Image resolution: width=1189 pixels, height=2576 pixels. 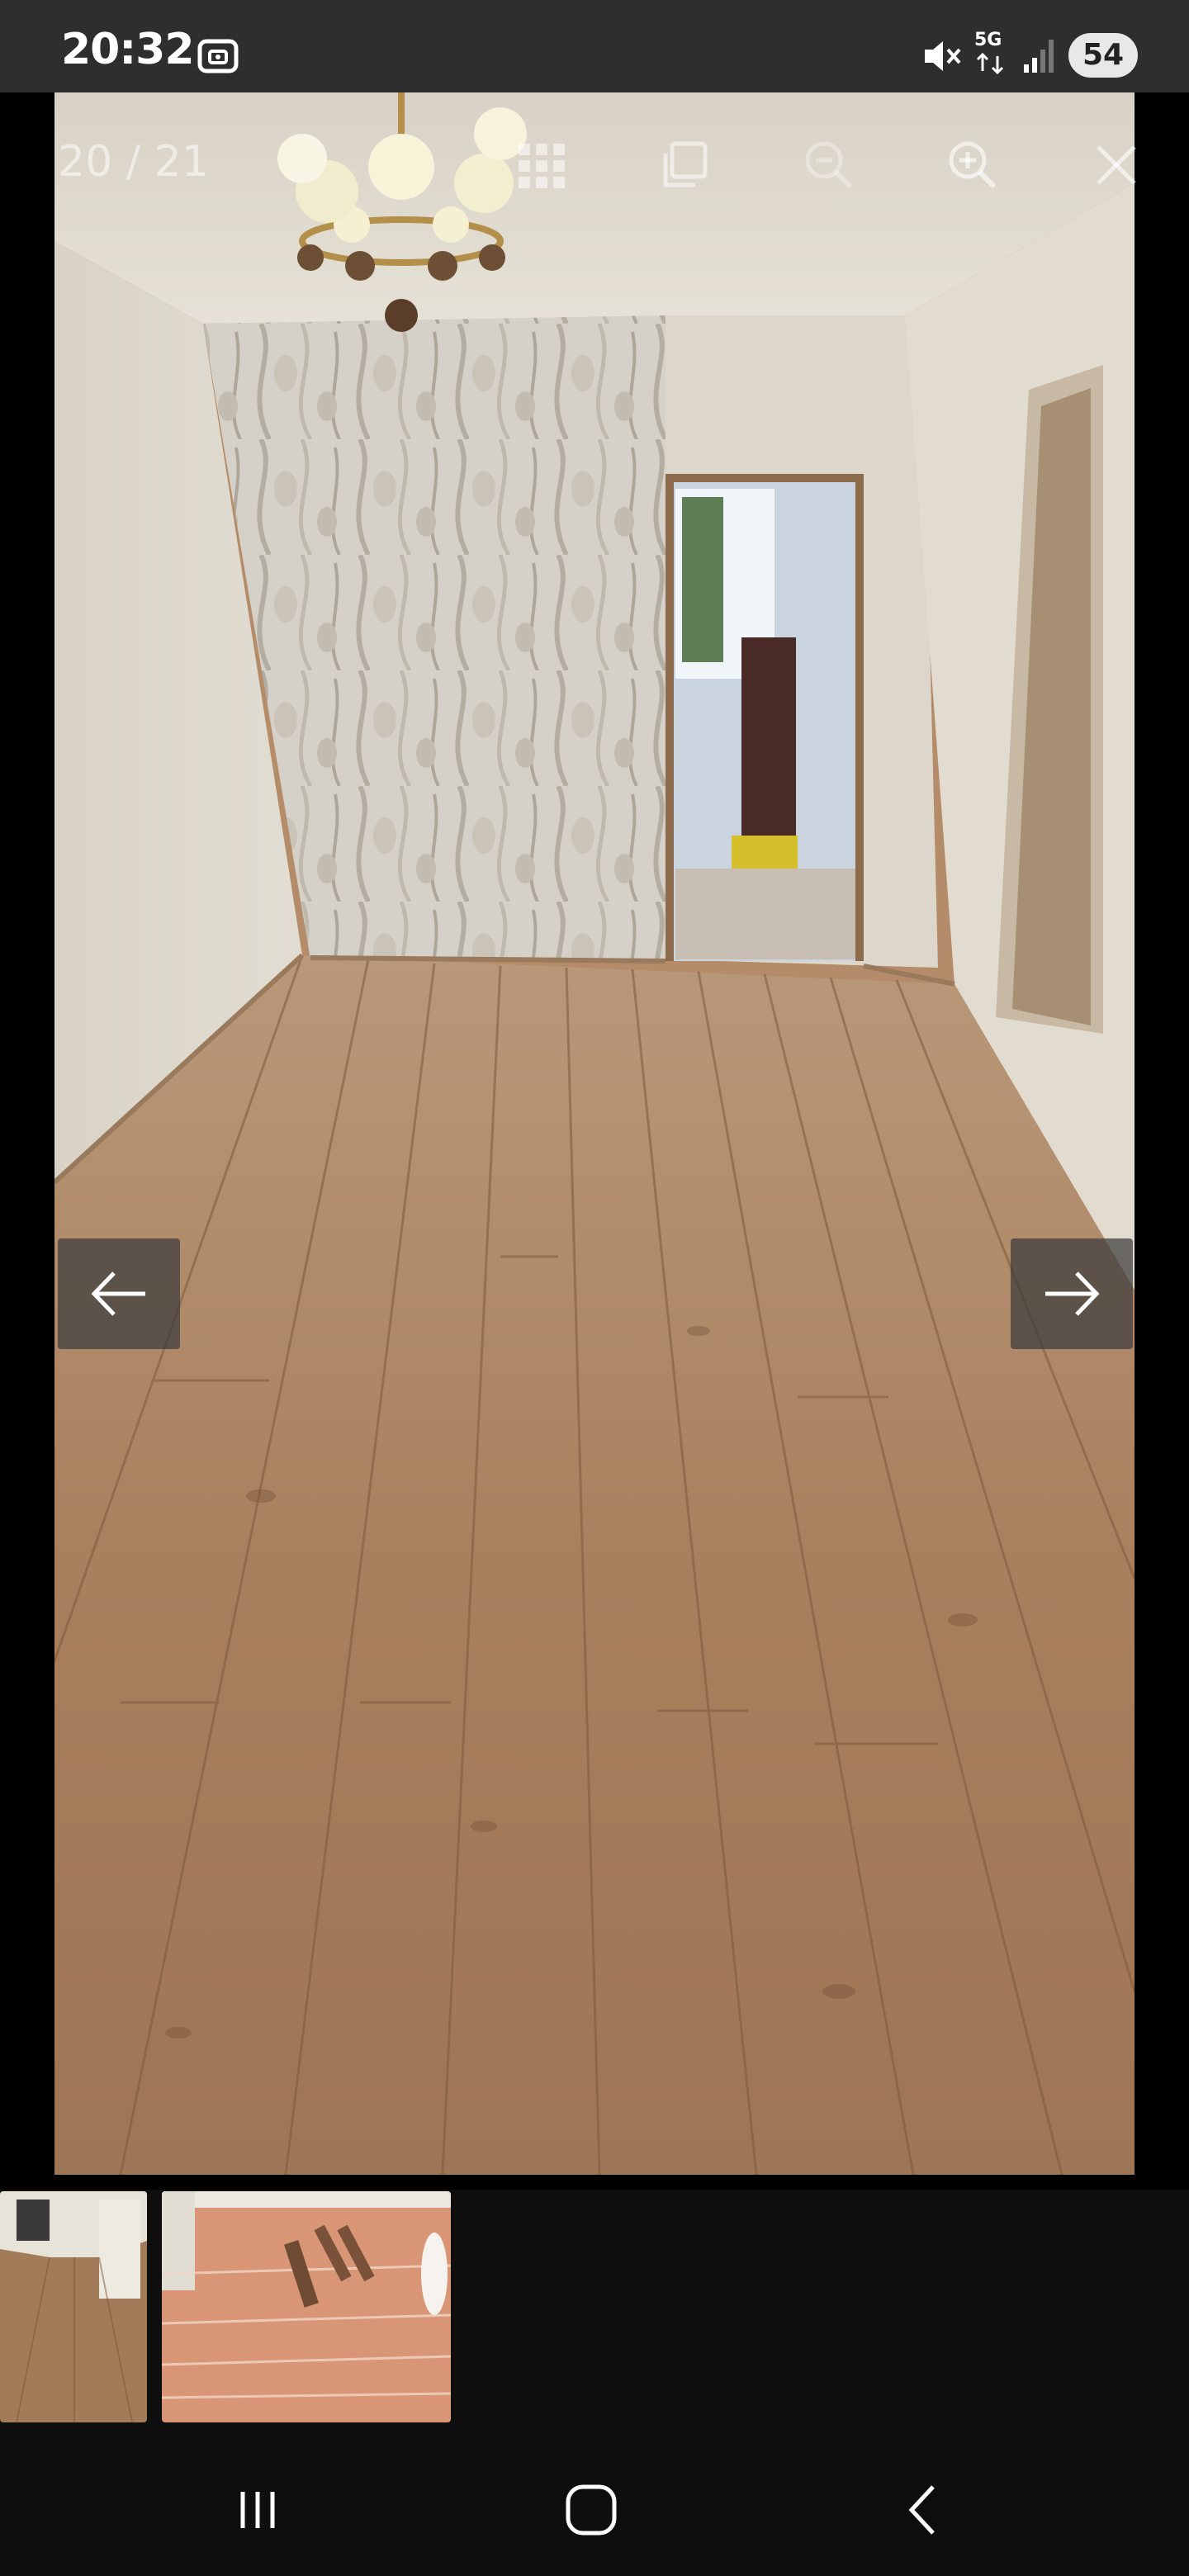 I want to click on close-button, so click(x=1116, y=165).